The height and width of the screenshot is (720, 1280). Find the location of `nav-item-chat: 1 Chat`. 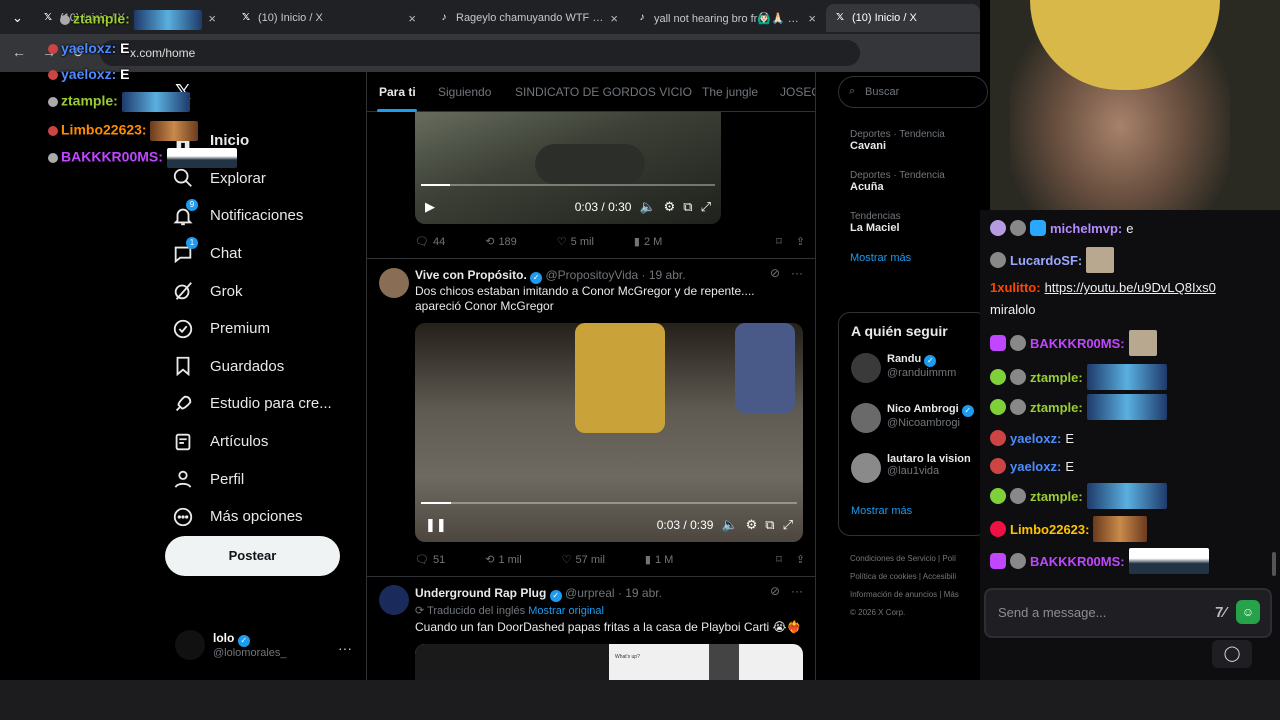

nav-item-chat: 1 Chat is located at coordinates (251, 254).